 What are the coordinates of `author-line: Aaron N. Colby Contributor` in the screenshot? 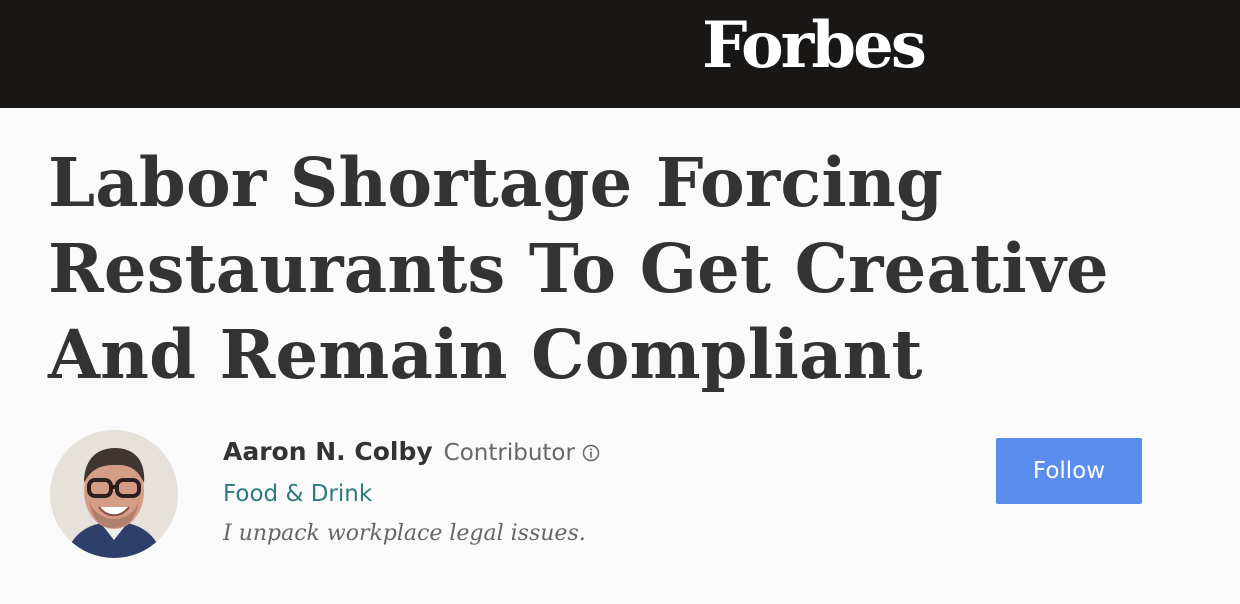 It's located at (411, 451).